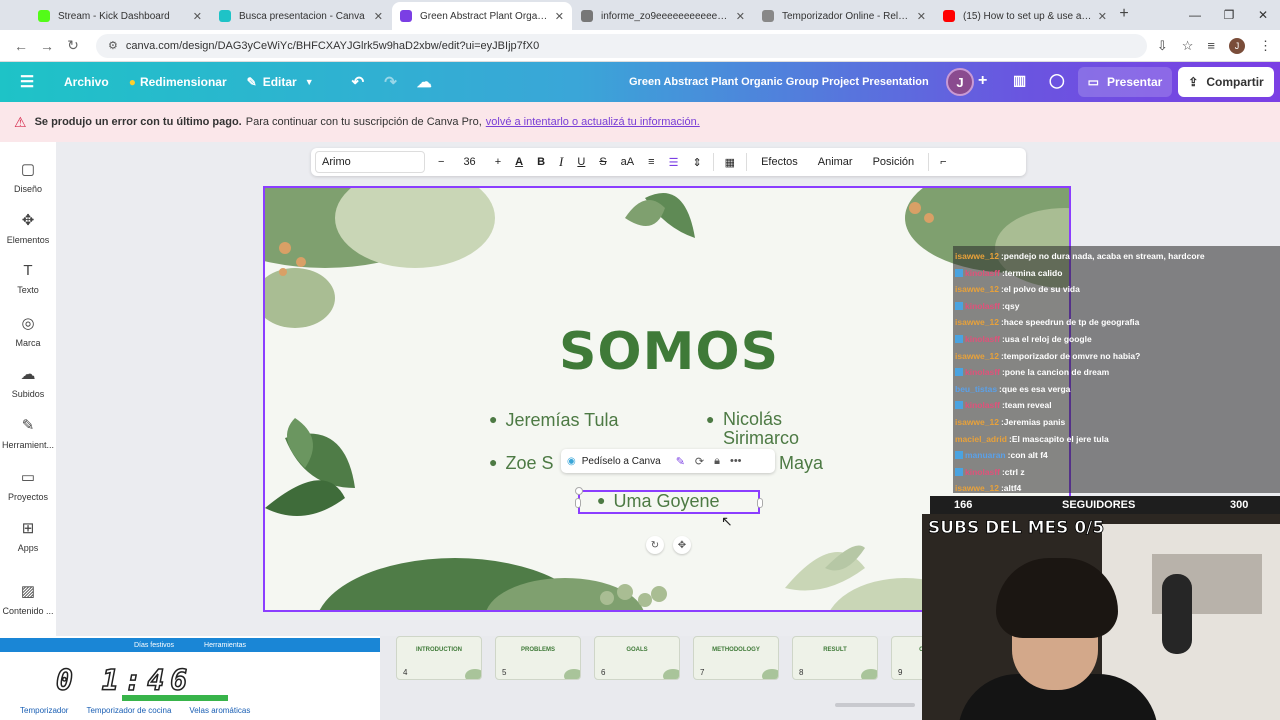  Describe the element at coordinates (225, 645) in the screenshot. I see `timer-bar-item: Herramientas` at that location.